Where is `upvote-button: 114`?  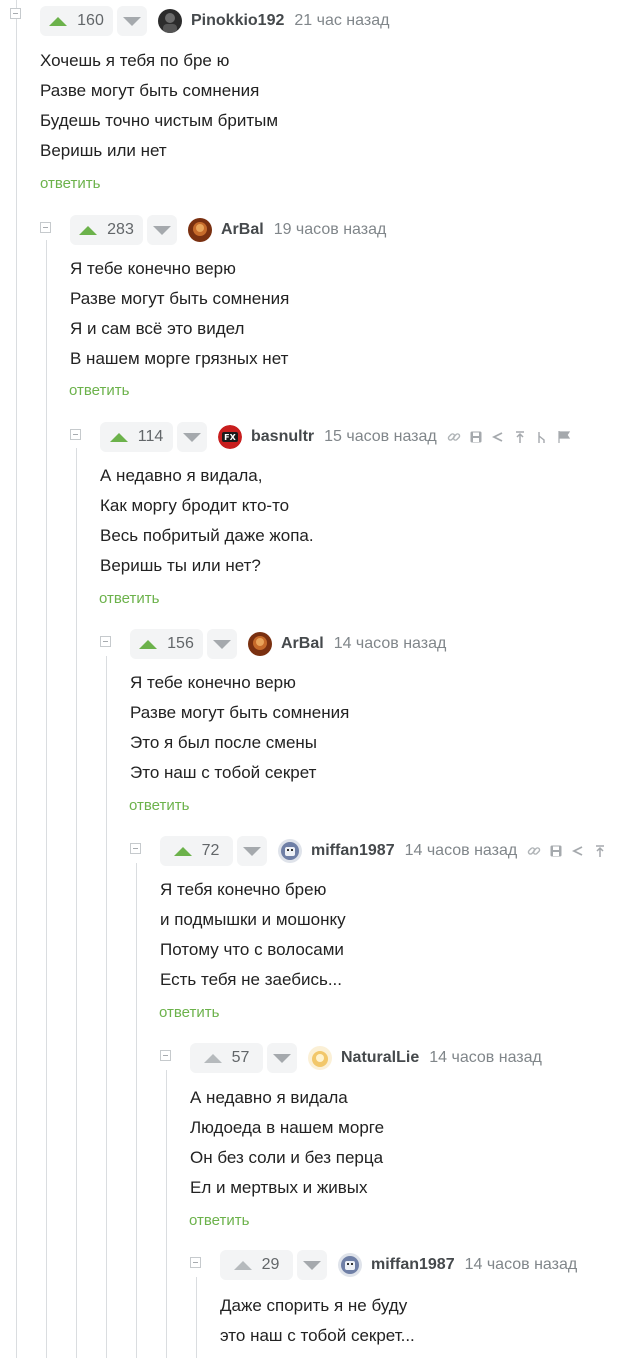
upvote-button: 114 is located at coordinates (136, 437).